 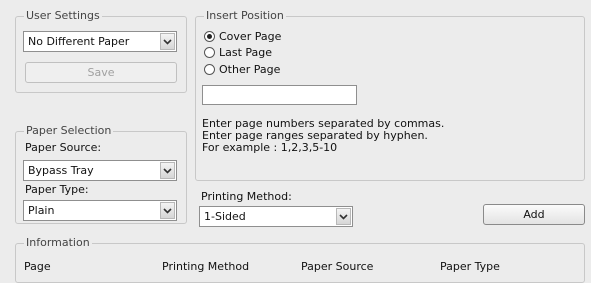 I want to click on save-button: Save, so click(x=101, y=72).